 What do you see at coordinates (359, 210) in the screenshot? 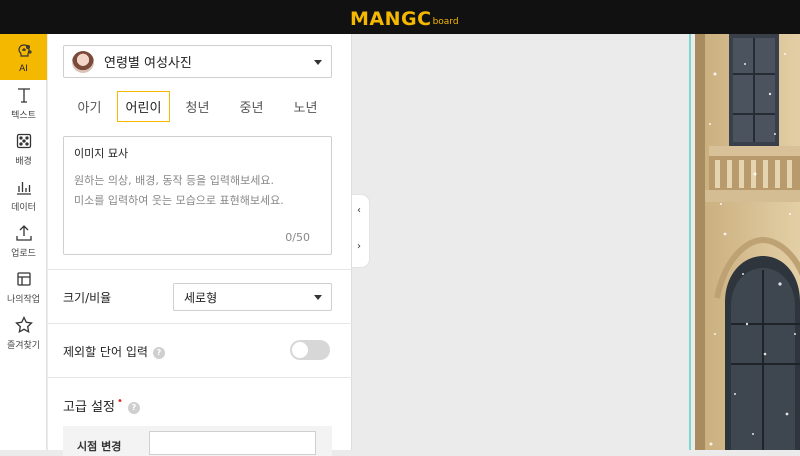
I see `chevron-left-icon: ‹` at bounding box center [359, 210].